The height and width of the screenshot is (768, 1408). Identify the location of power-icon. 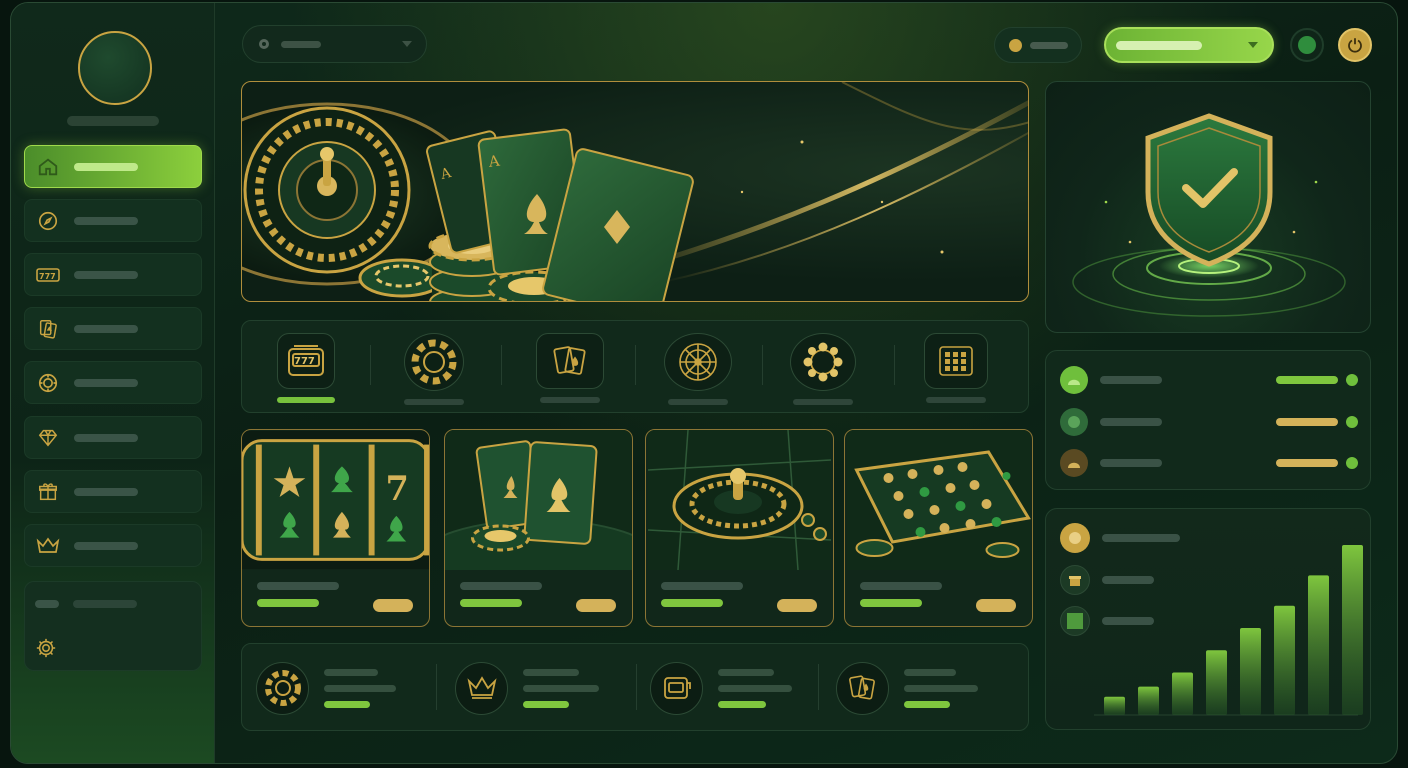
(1355, 45).